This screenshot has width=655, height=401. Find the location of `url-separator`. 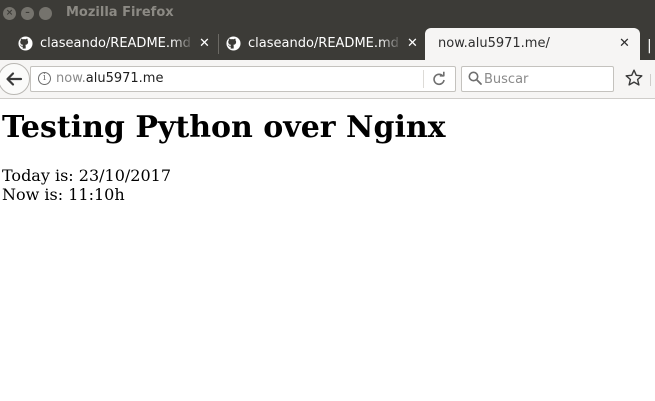

url-separator is located at coordinates (423, 79).